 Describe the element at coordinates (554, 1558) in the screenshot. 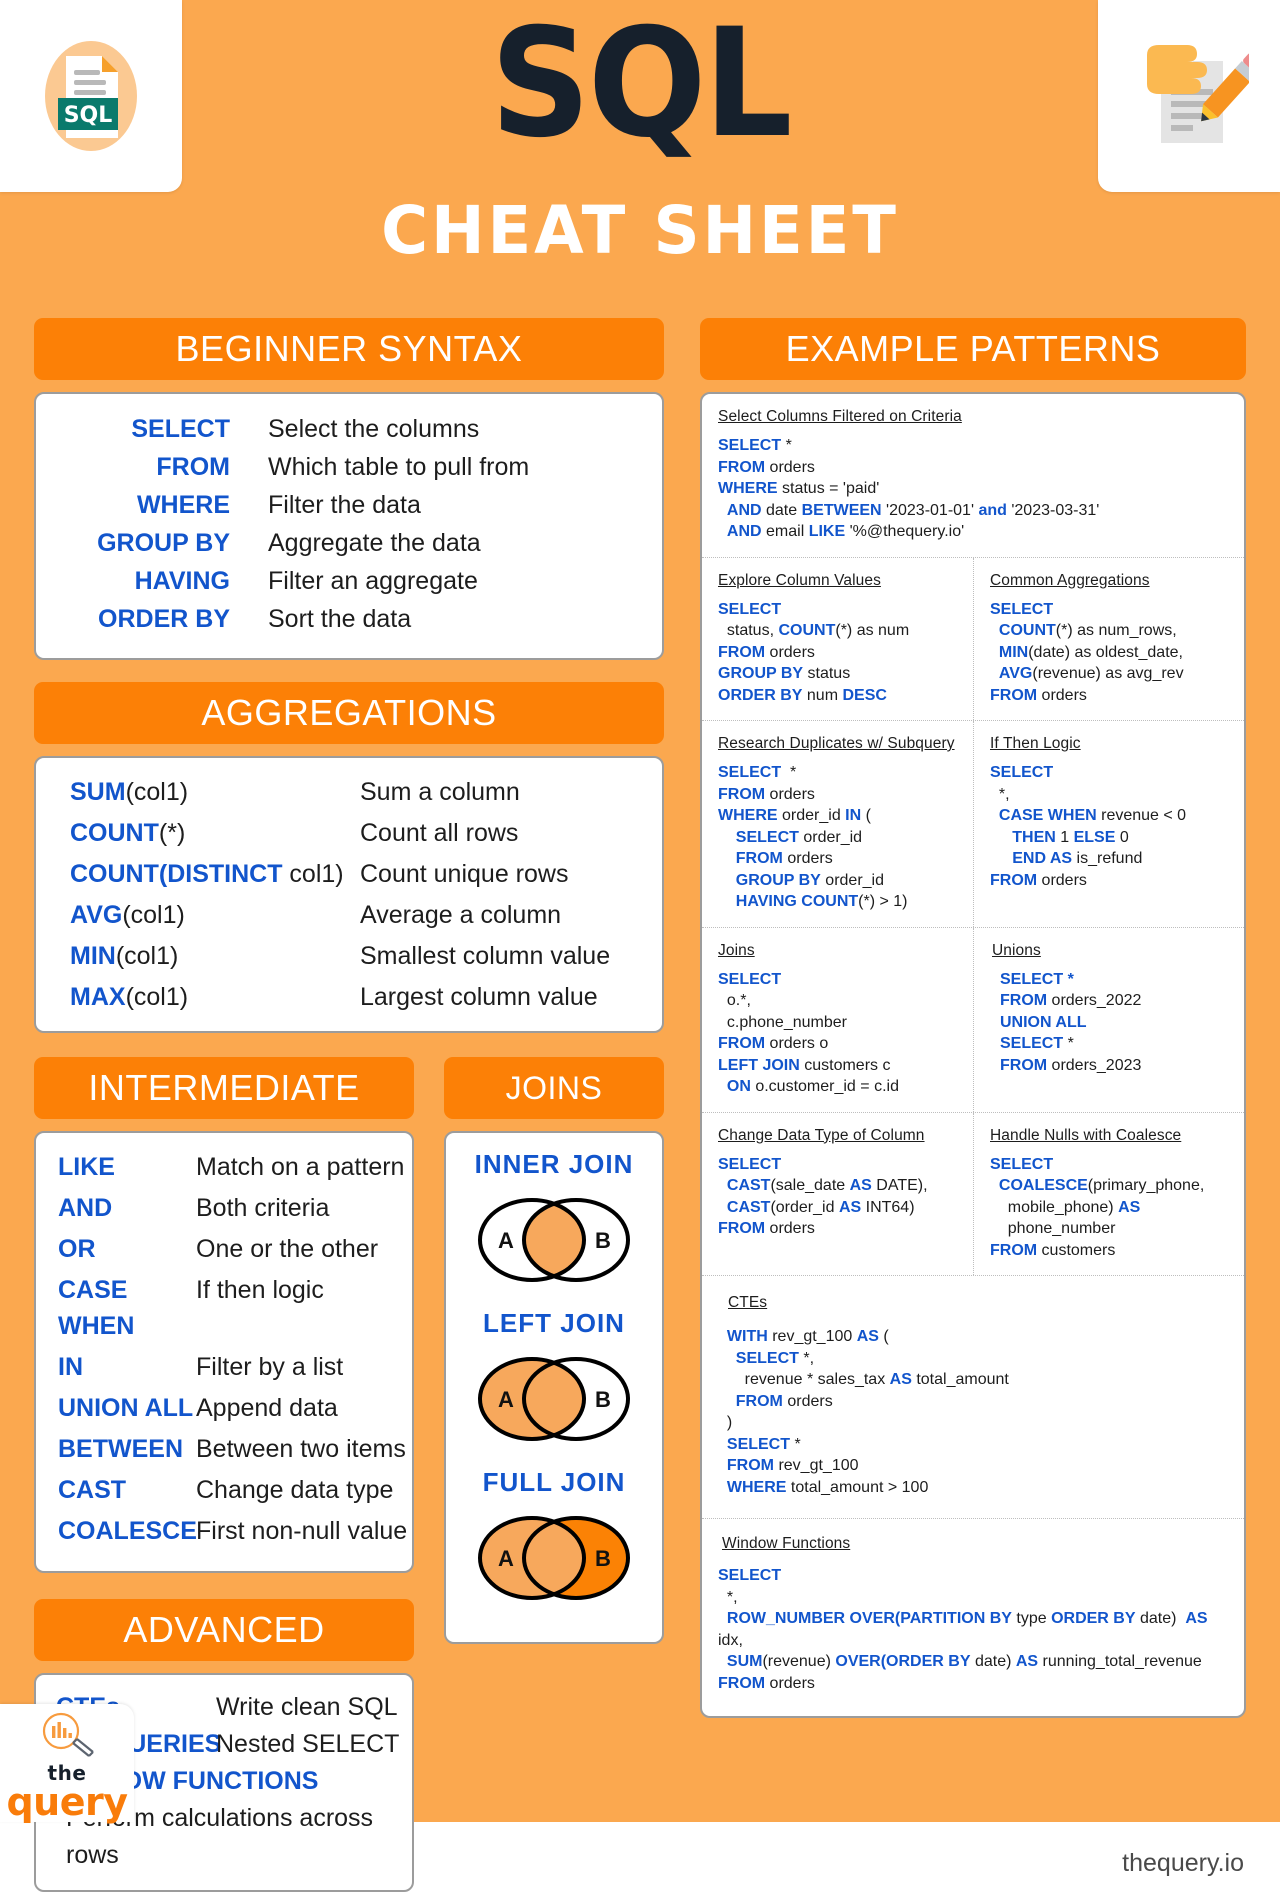

I see `venn-diagram-full-join: A B` at that location.